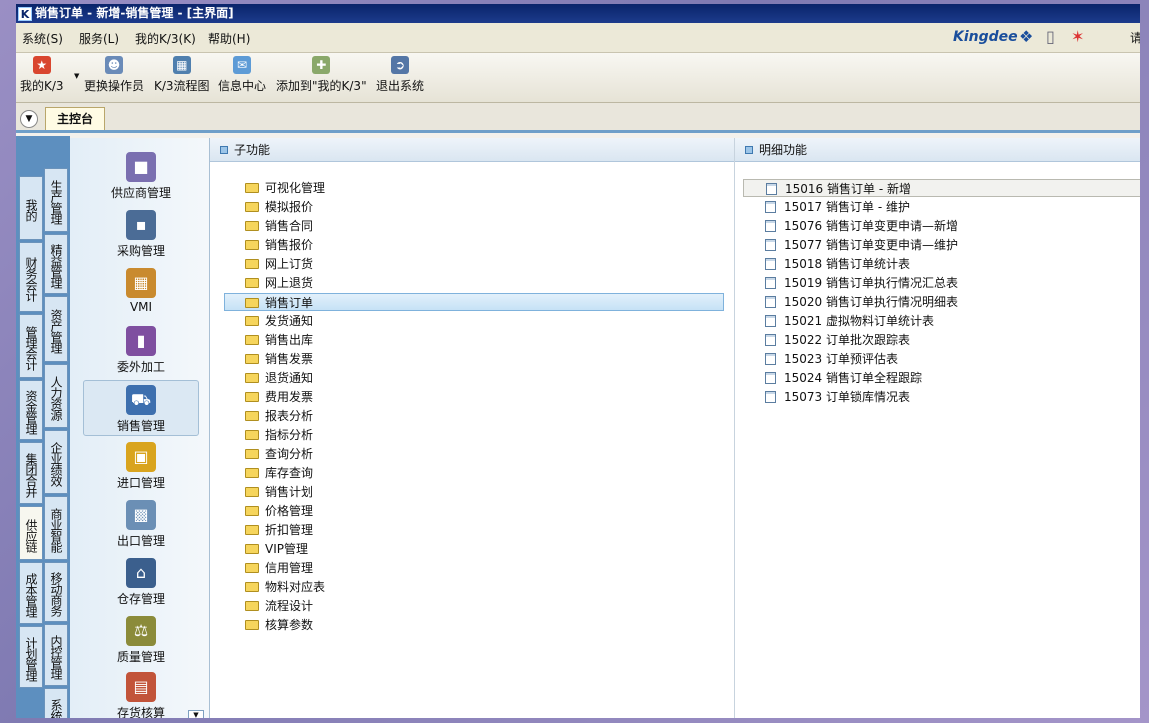  What do you see at coordinates (141, 573) in the screenshot?
I see `warehouse-icon: ⌂` at bounding box center [141, 573].